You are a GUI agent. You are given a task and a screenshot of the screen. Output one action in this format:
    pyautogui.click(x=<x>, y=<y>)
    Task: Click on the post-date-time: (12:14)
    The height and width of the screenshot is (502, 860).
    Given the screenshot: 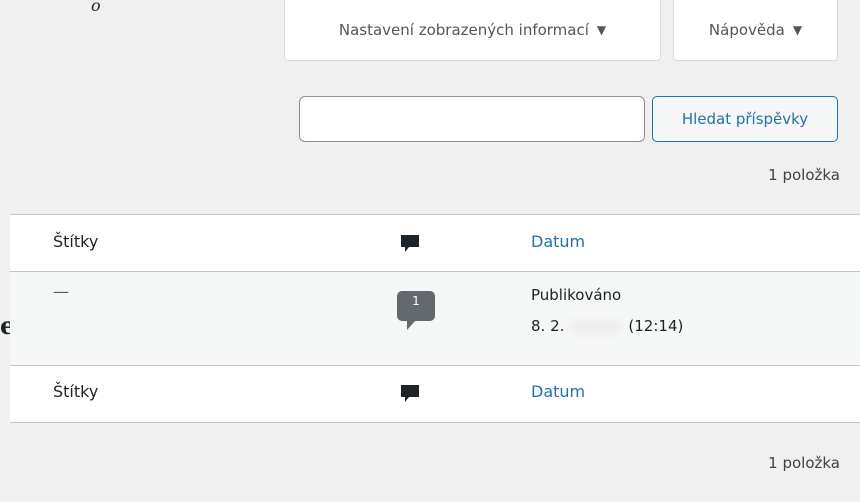 What is the action you would take?
    pyautogui.click(x=656, y=326)
    